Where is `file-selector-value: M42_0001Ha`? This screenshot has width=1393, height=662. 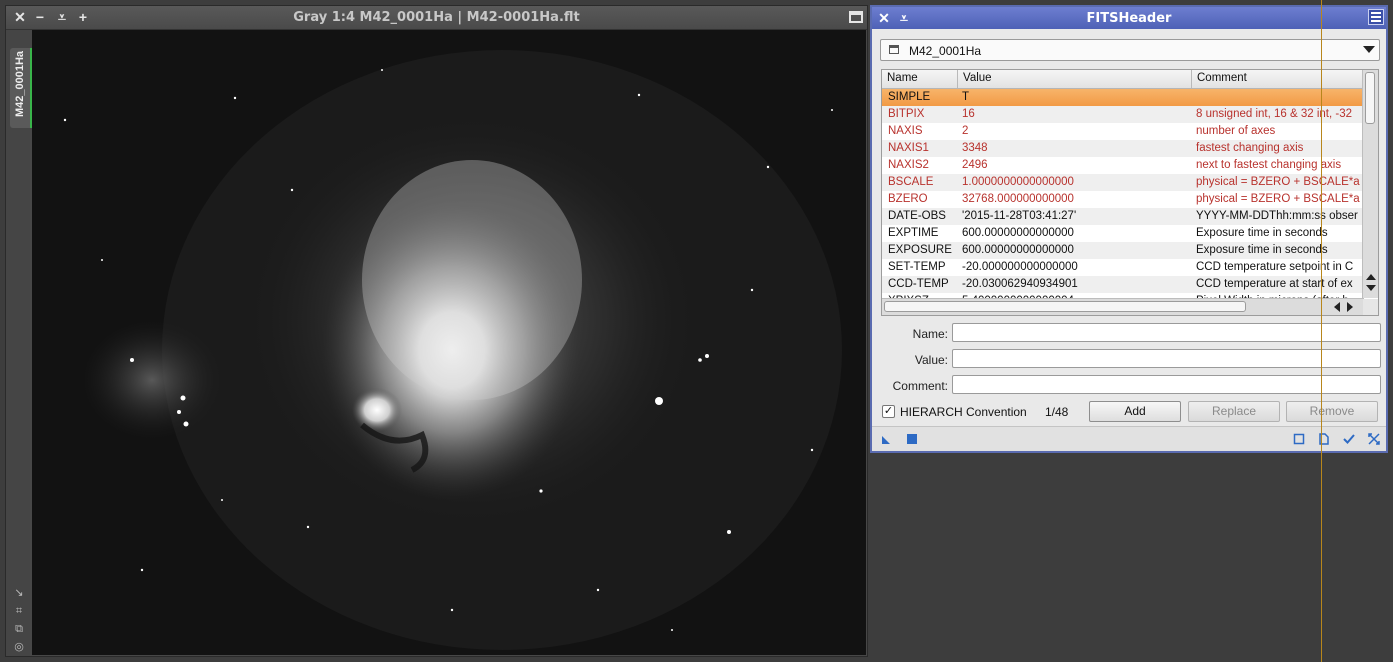 file-selector-value: M42_0001Ha is located at coordinates (945, 51).